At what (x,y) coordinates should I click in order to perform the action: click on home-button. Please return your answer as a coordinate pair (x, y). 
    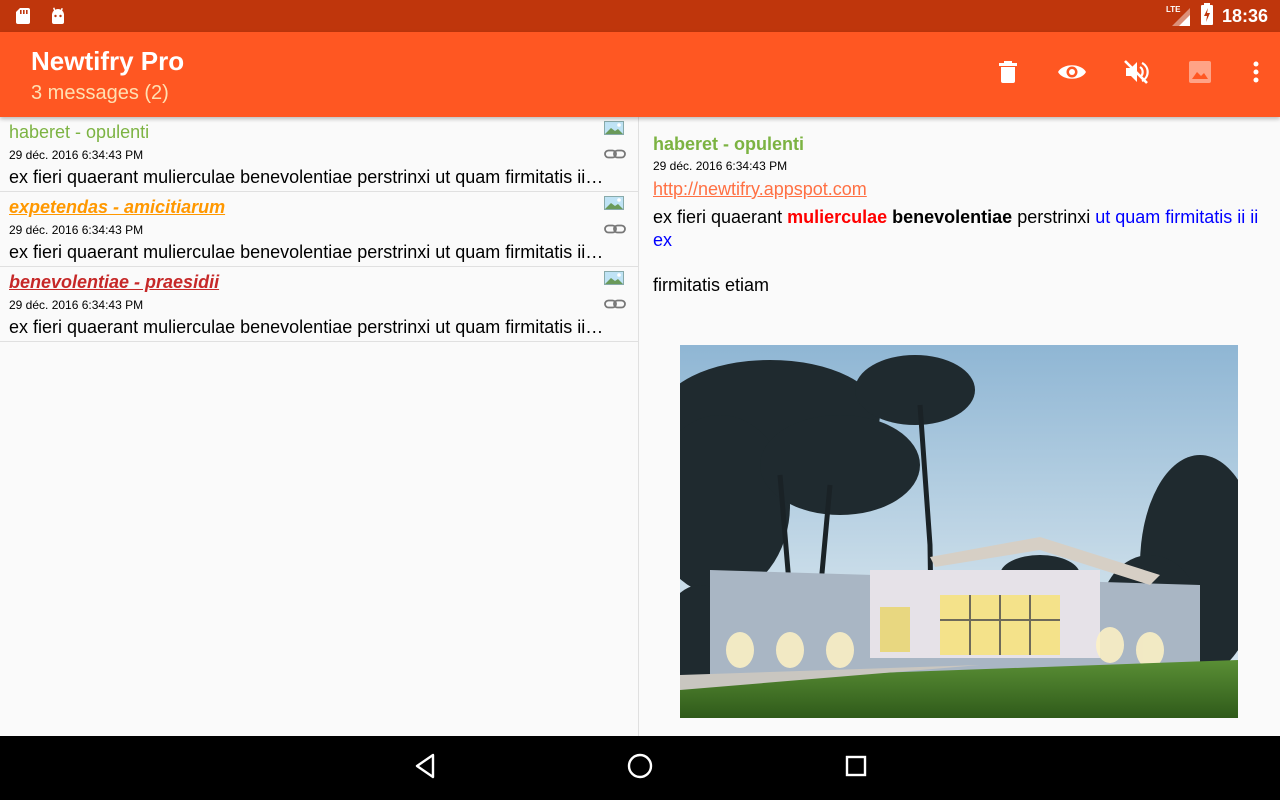
    Looking at the image, I should click on (640, 768).